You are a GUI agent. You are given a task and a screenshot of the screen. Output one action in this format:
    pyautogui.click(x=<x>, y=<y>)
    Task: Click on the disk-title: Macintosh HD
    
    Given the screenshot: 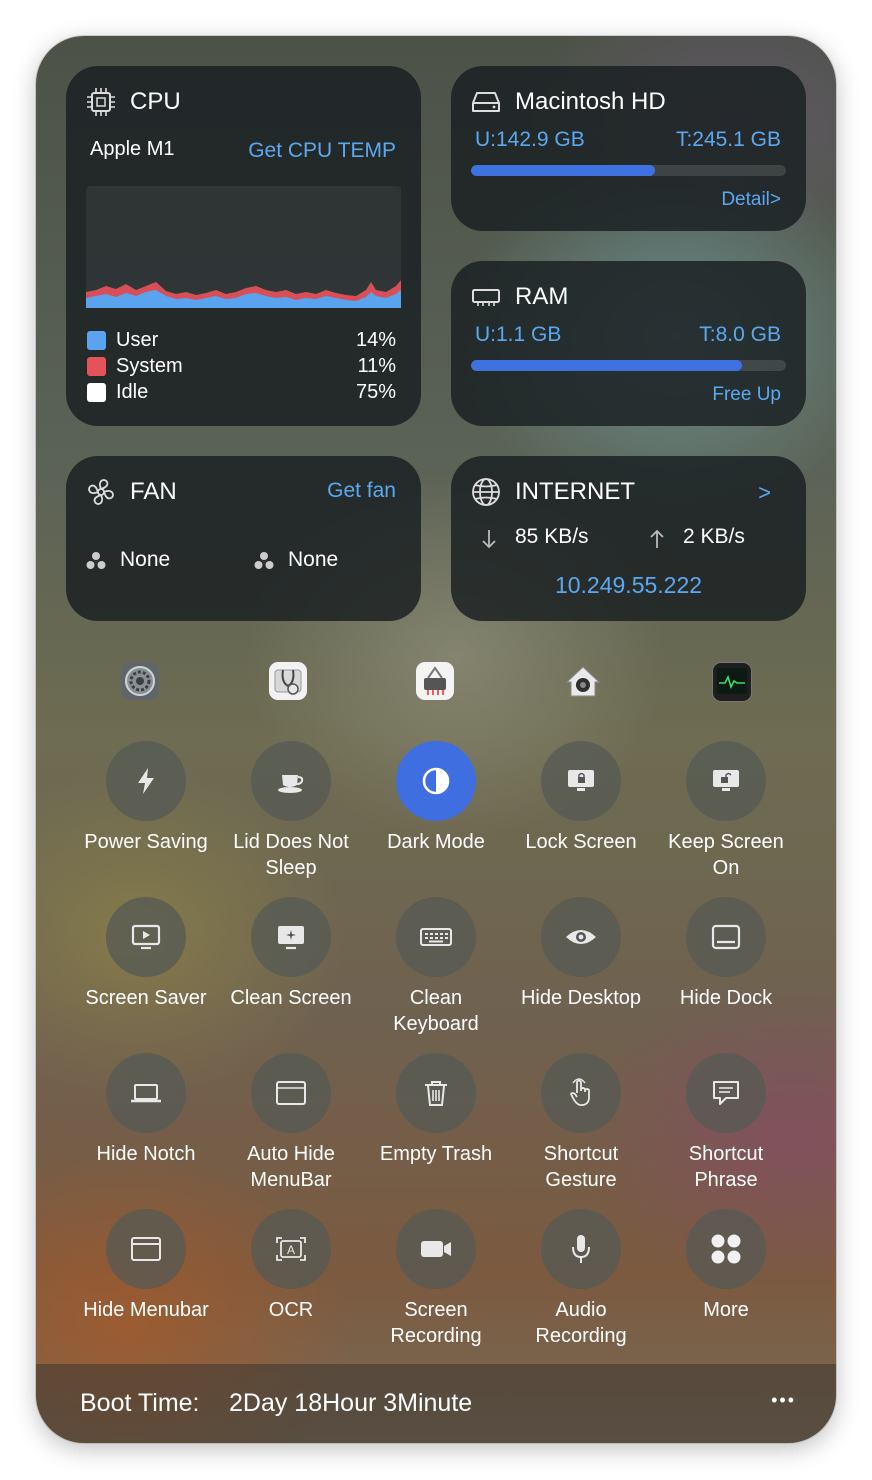 What is the action you would take?
    pyautogui.click(x=590, y=101)
    